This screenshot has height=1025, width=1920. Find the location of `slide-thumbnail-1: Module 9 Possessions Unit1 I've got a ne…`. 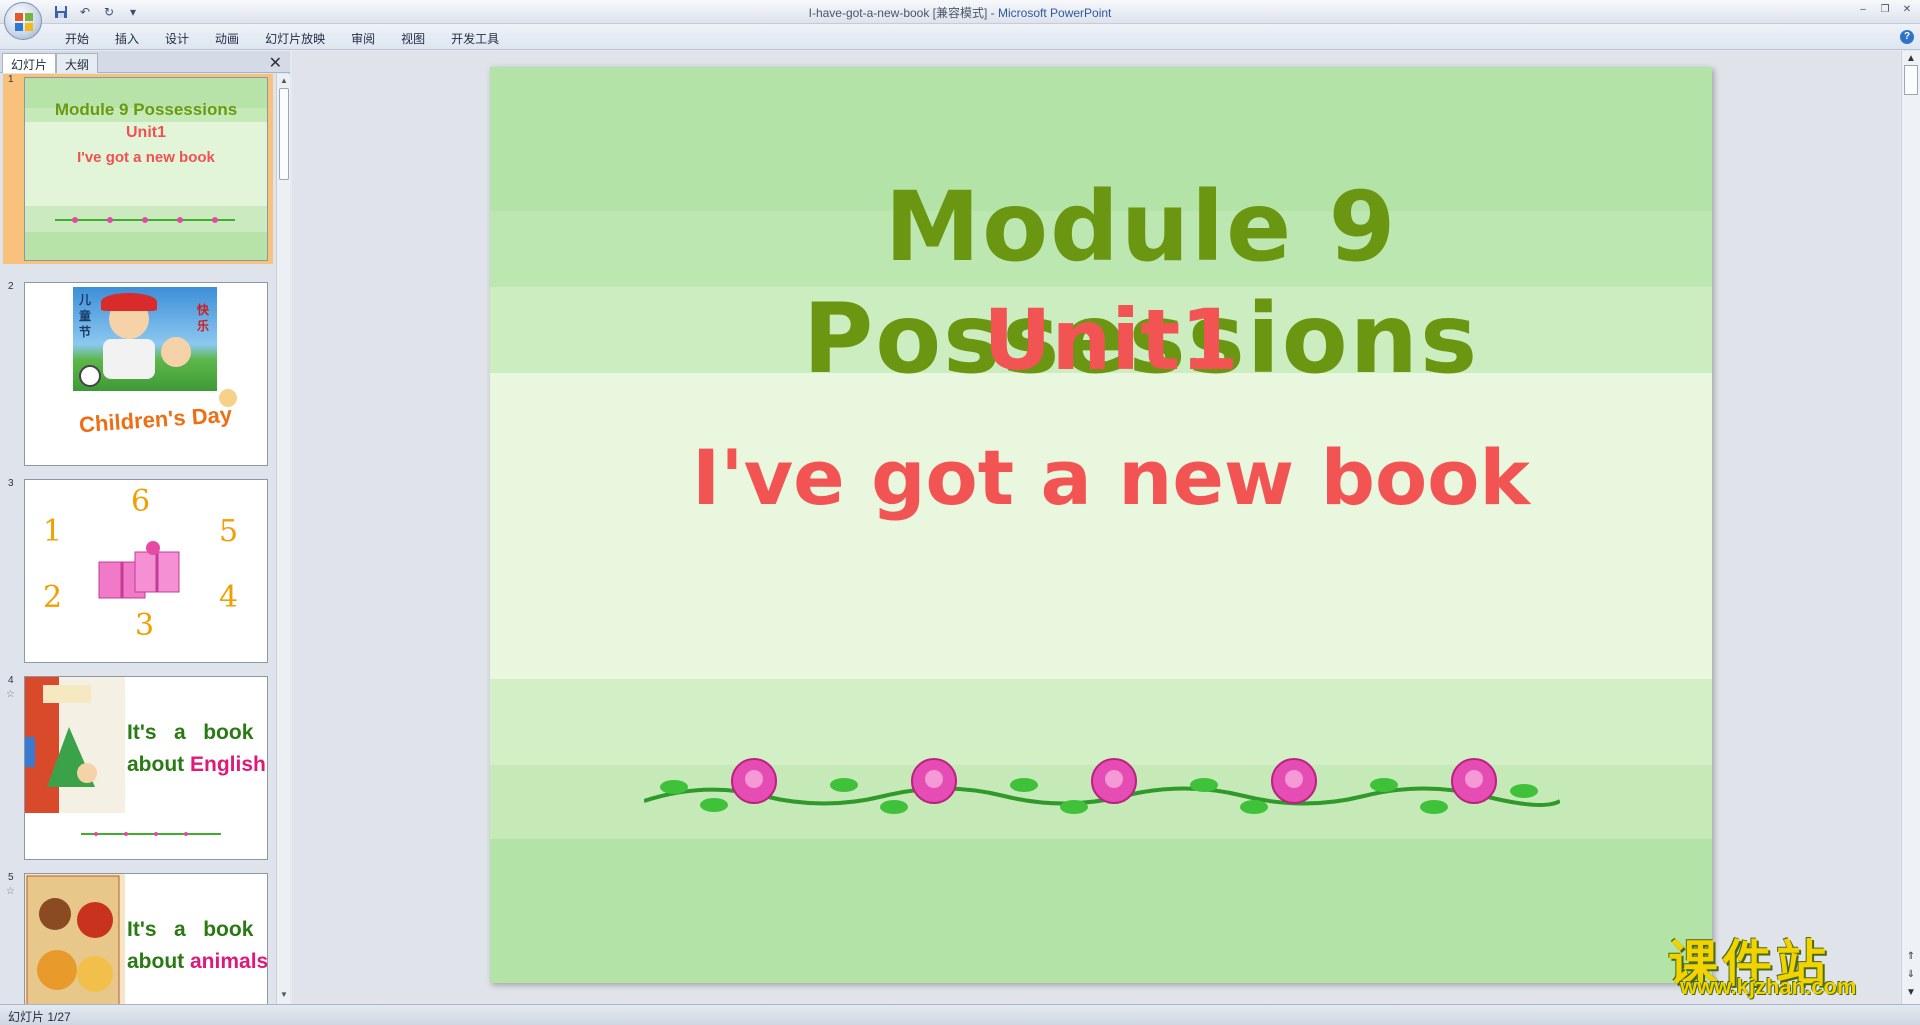

slide-thumbnail-1: Module 9 Possessions Unit1 I've got a ne… is located at coordinates (146, 169).